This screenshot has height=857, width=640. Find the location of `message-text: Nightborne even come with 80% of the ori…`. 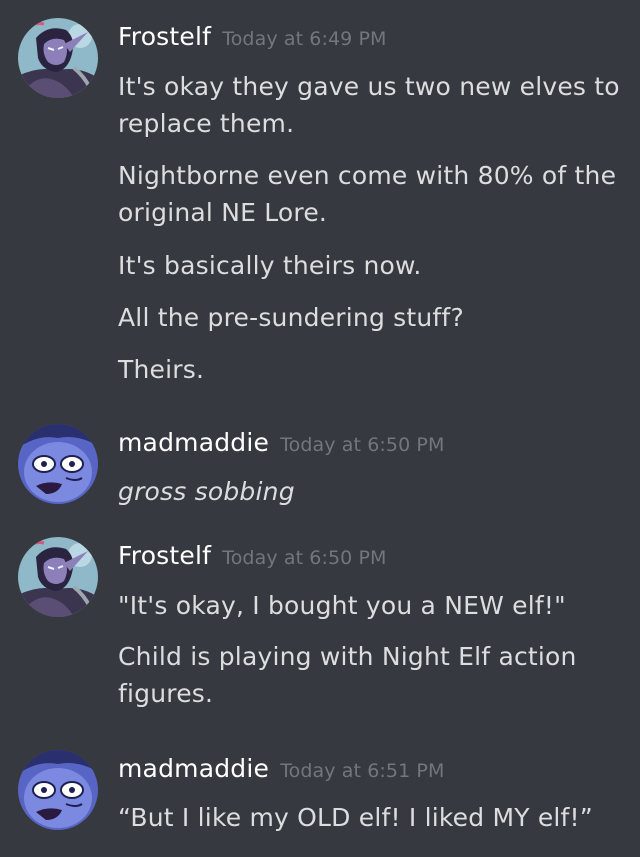

message-text: Nightborne even come with 80% of the ori… is located at coordinates (367, 194).